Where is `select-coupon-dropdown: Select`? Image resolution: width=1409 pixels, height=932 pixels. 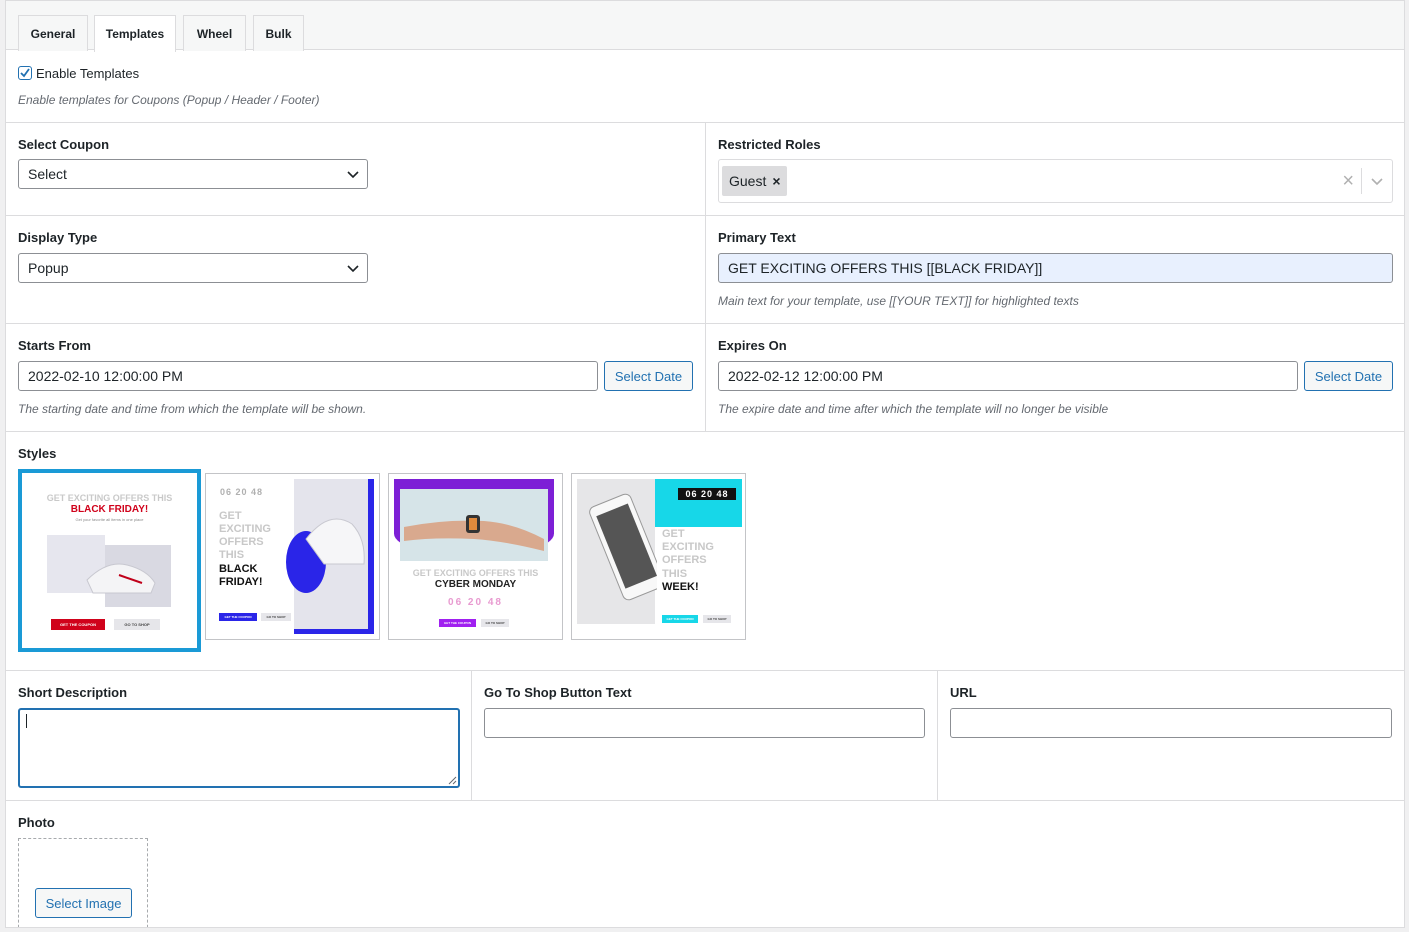 select-coupon-dropdown: Select is located at coordinates (193, 174).